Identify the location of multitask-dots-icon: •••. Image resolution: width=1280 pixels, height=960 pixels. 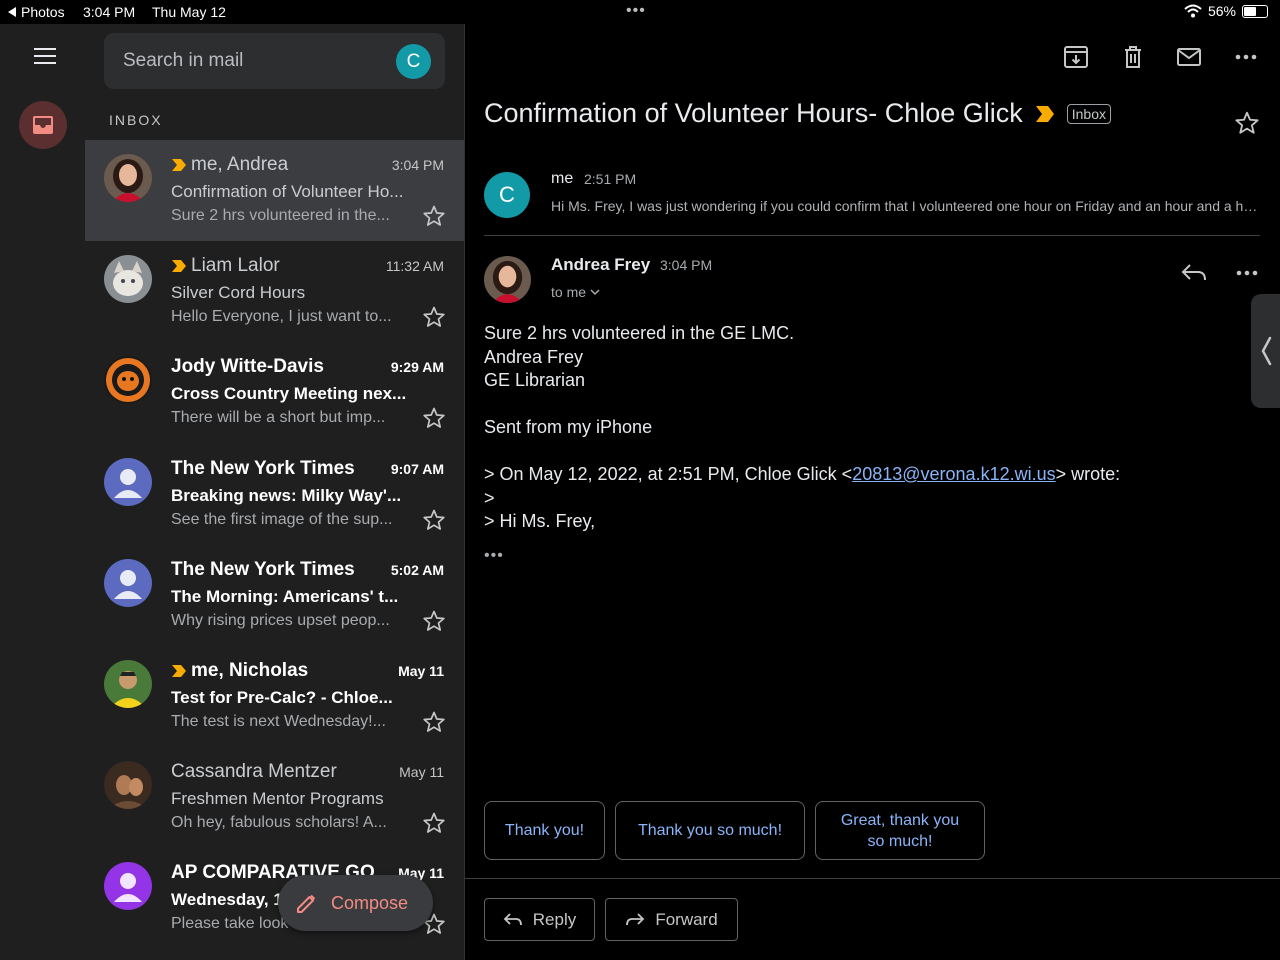
(636, 11).